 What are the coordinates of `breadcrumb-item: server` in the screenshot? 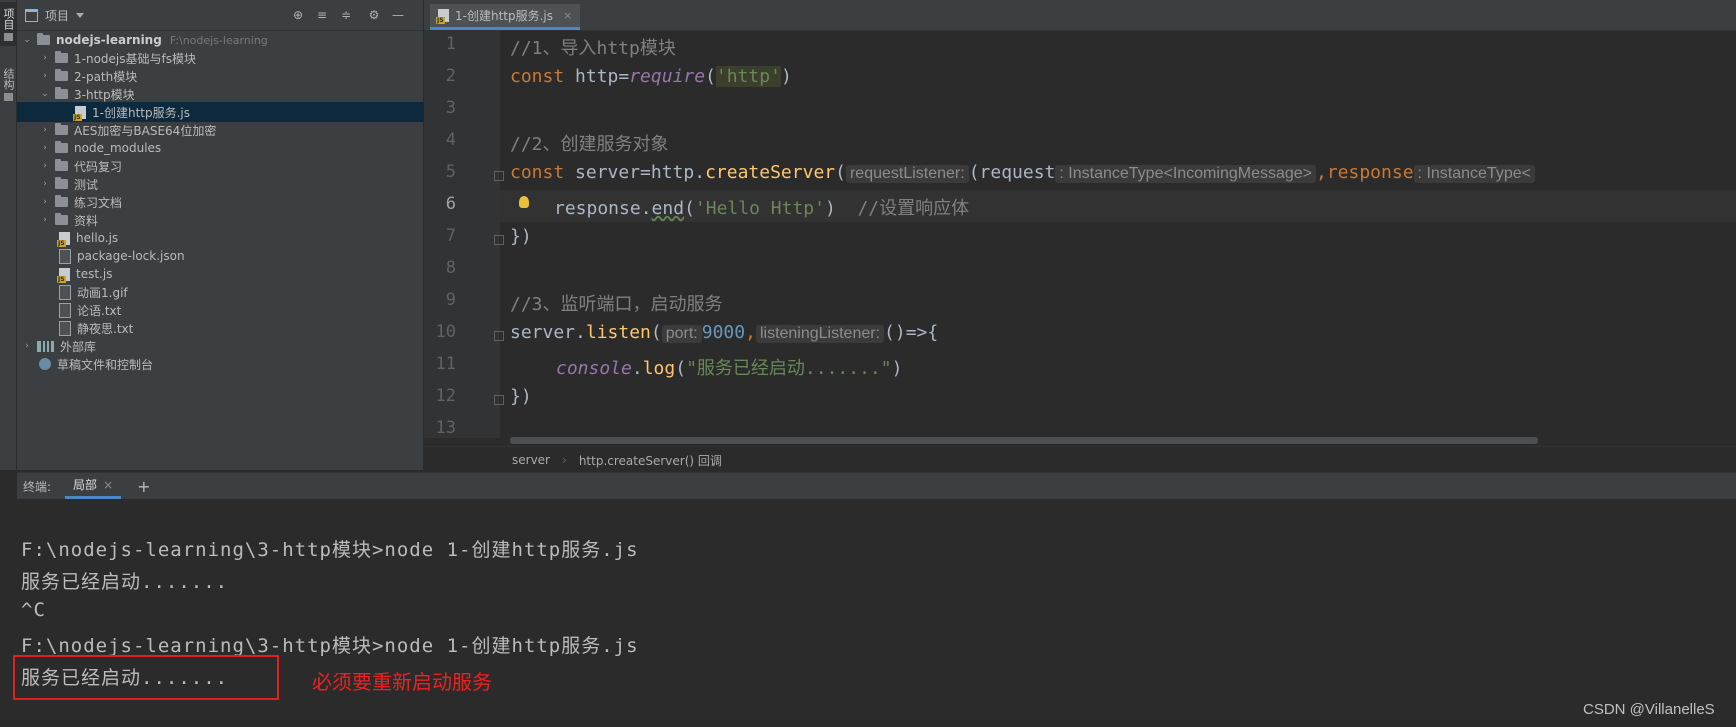 It's located at (531, 460).